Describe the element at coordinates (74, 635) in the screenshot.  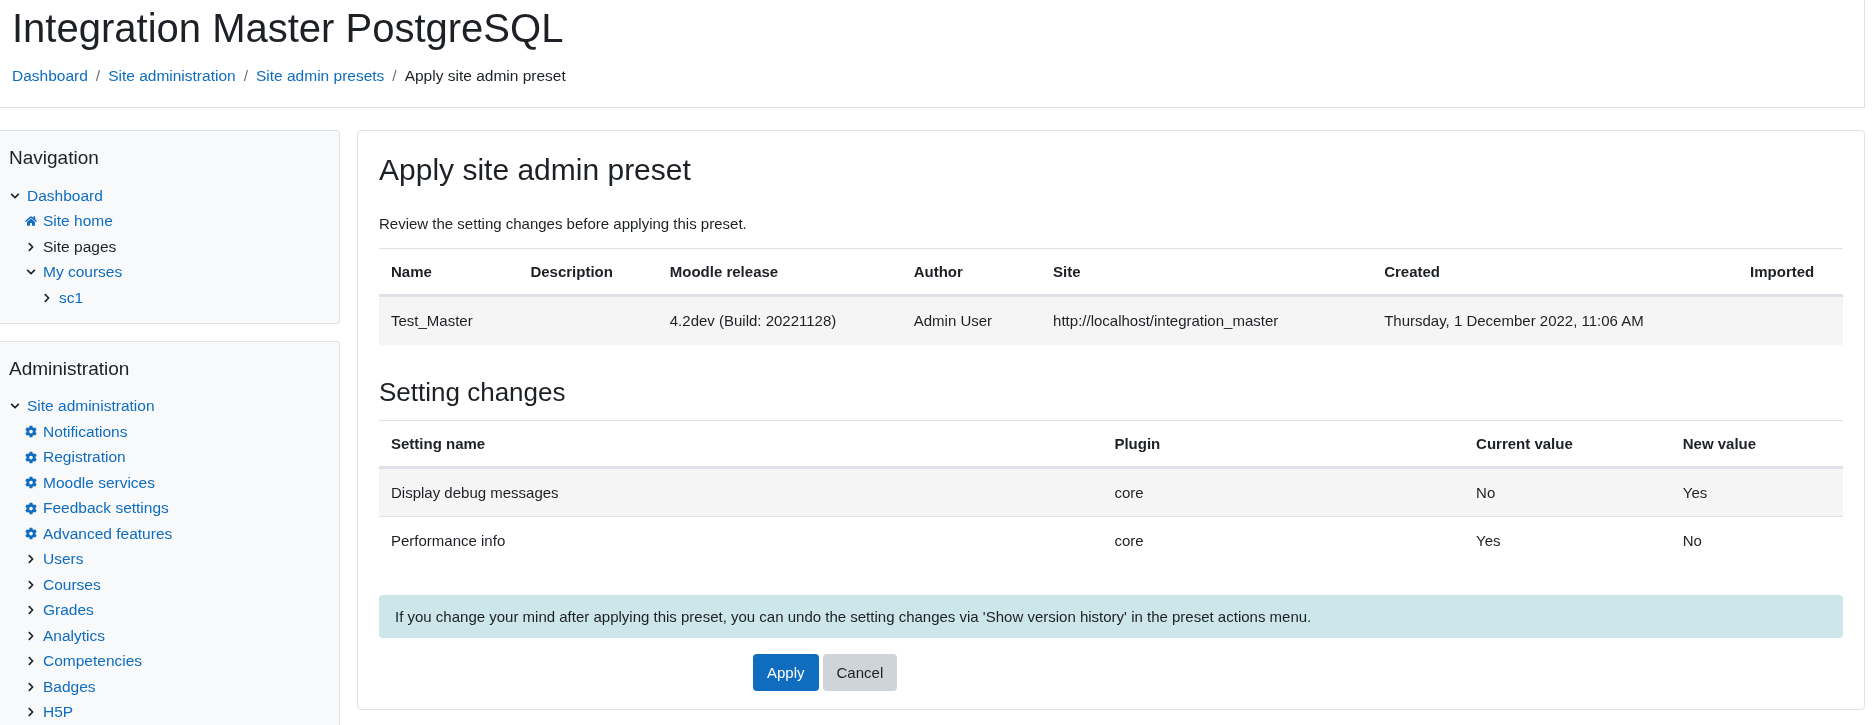
I see `nav-link: Analytics` at that location.